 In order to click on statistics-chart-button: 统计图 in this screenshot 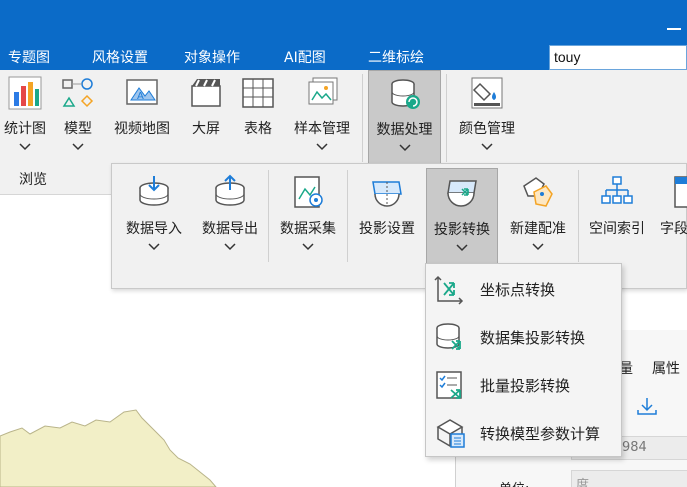, I will do `click(25, 117)`.